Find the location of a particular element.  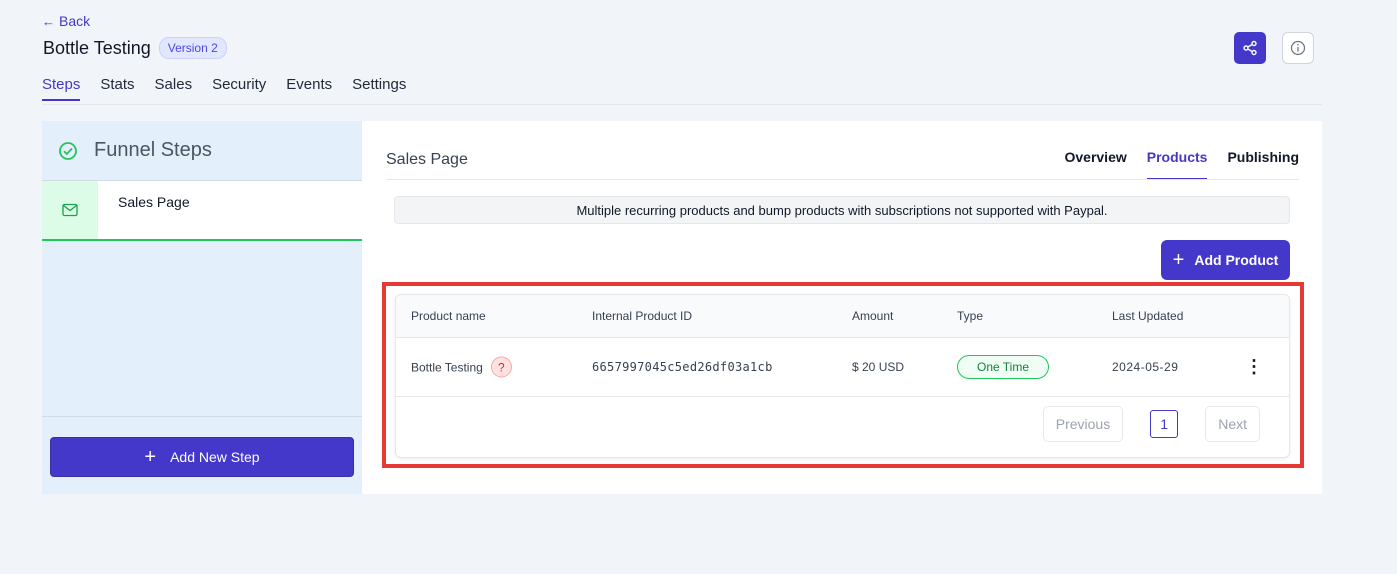

add-product-label: Add Product is located at coordinates (1236, 260).